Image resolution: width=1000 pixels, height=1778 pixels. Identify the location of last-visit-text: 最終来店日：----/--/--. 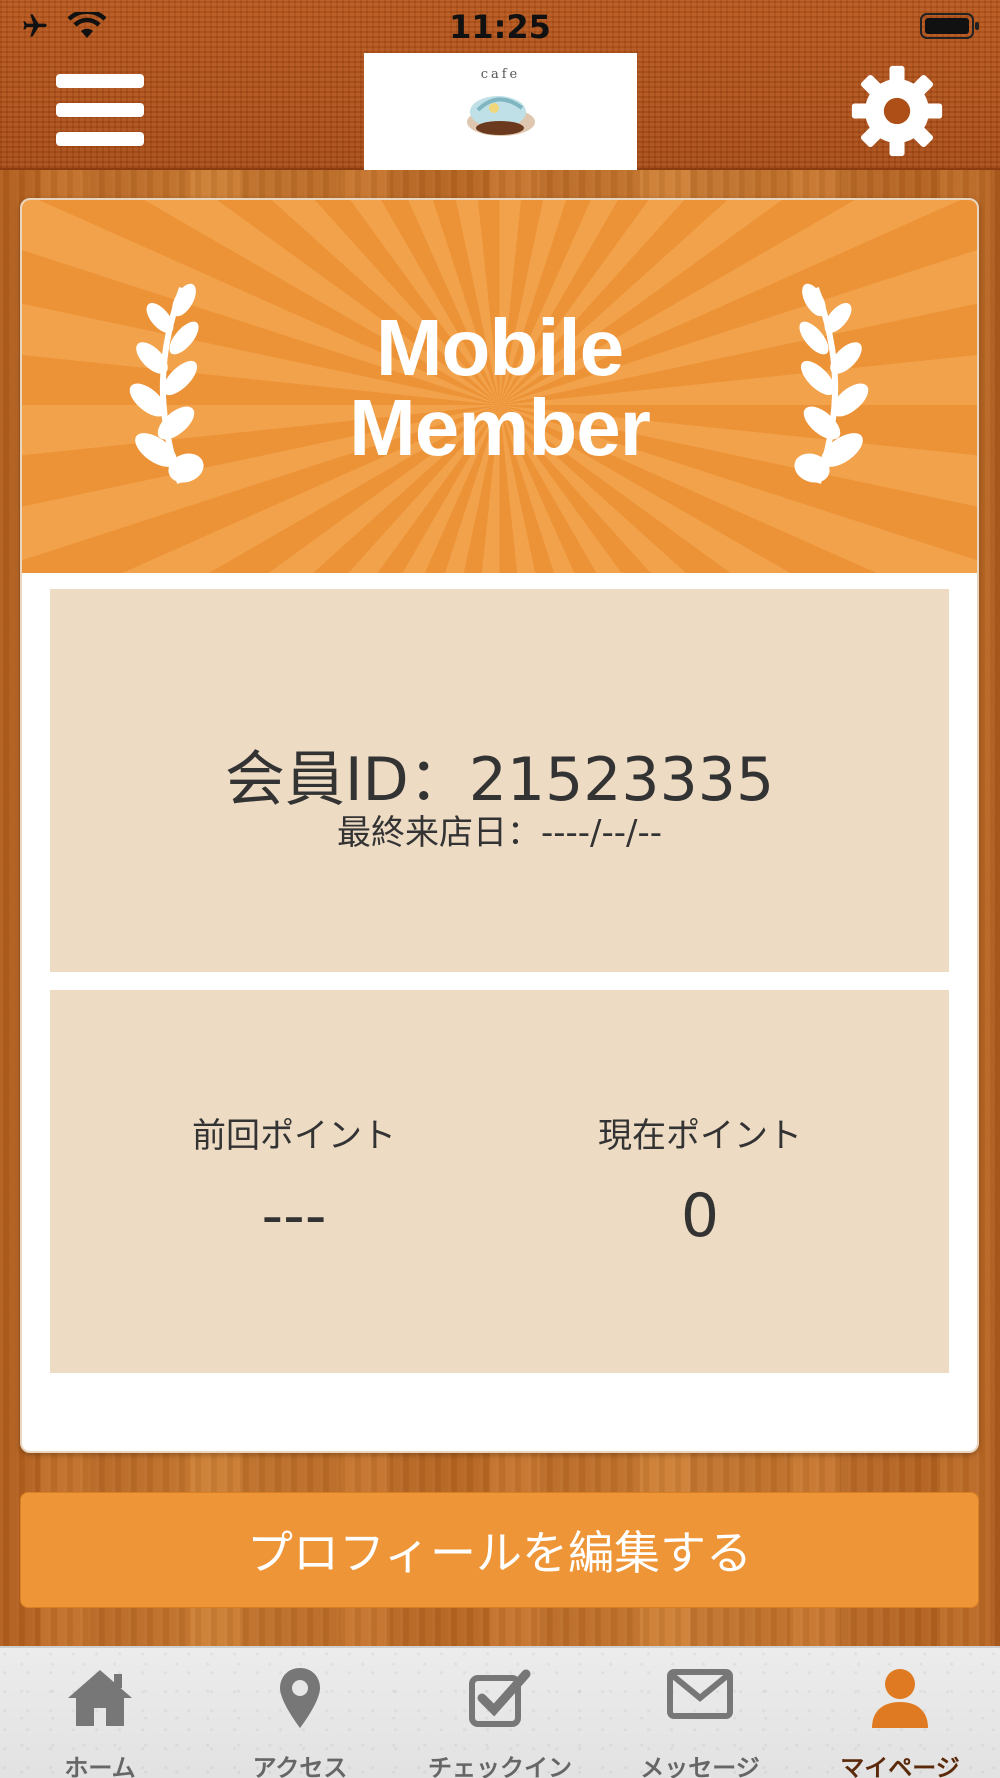
(499, 833).